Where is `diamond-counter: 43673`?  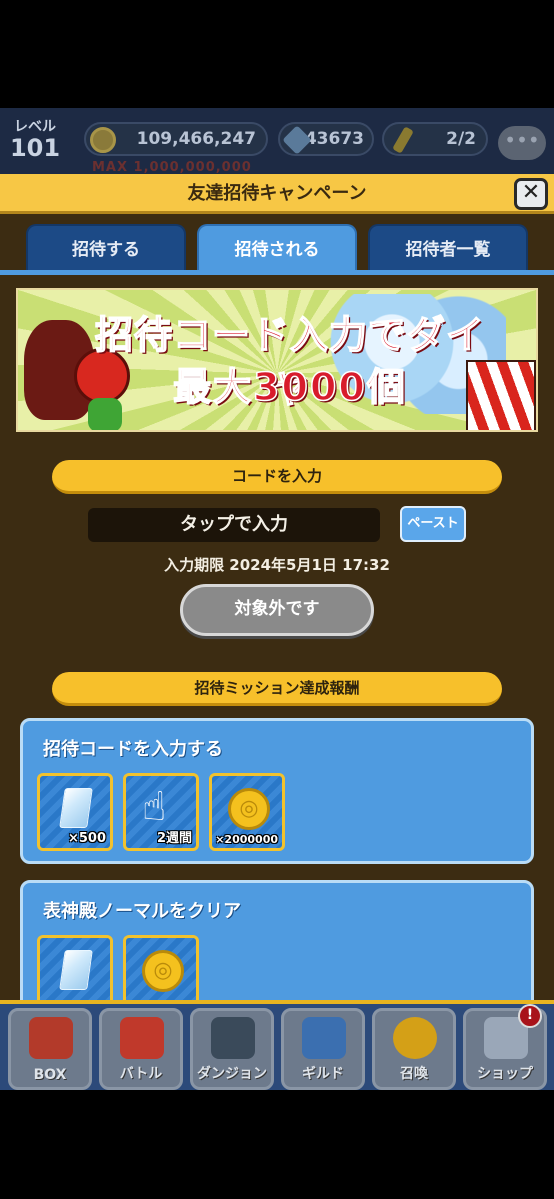
diamond-counter: 43673 is located at coordinates (326, 139).